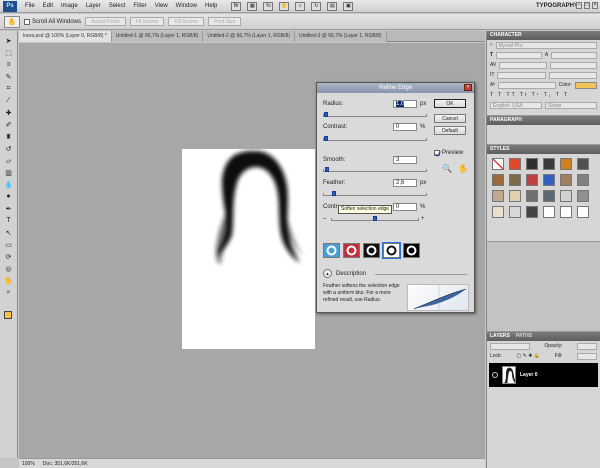 The width and height of the screenshot is (600, 468). I want to click on dodge-tool-icon: ●, so click(9, 196).